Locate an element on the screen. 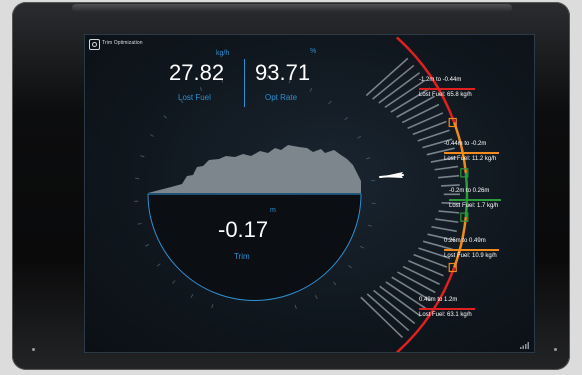 The image size is (582, 375). zone-range-2: -0.44m to -0.2m is located at coordinates (465, 144).